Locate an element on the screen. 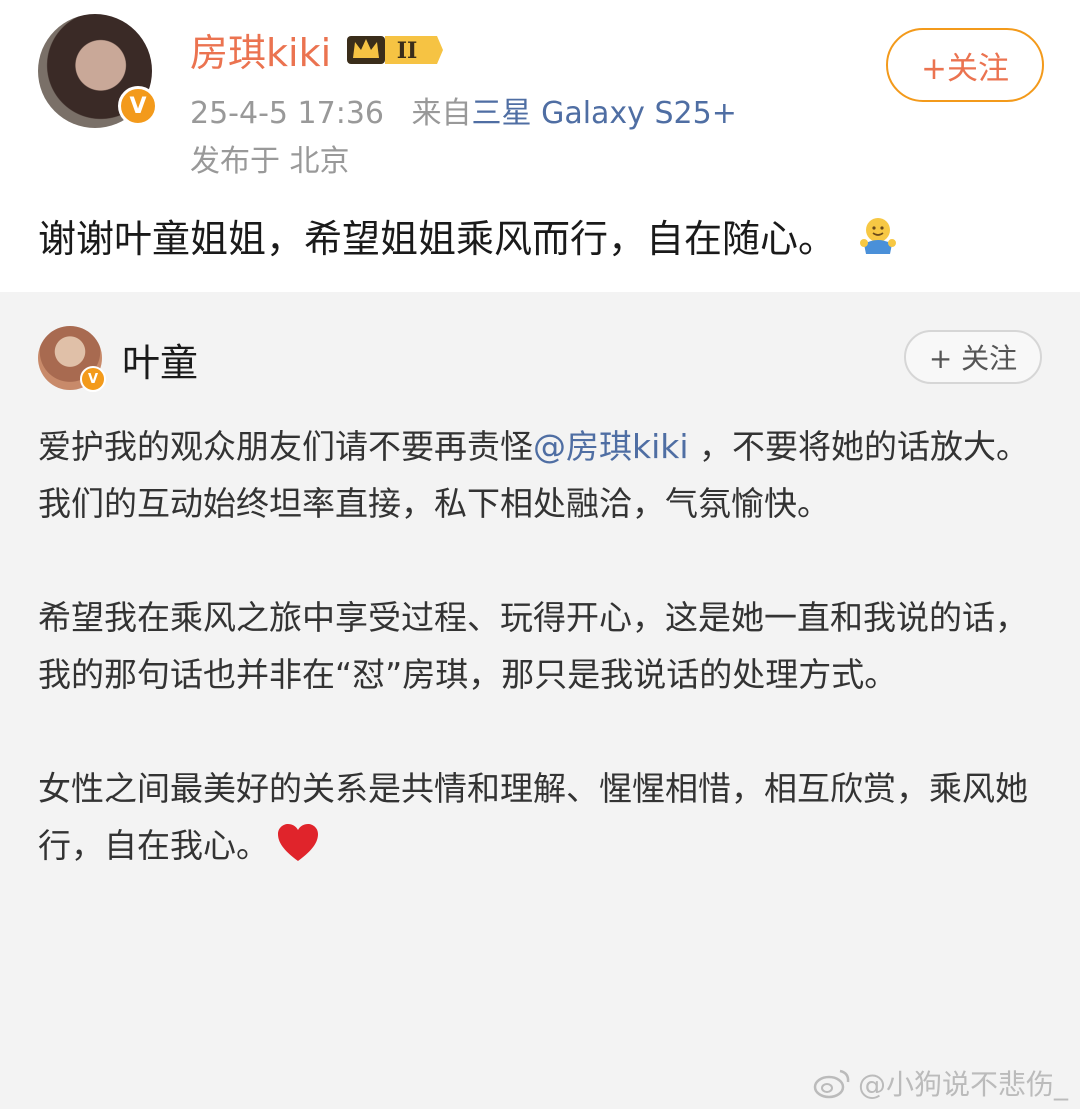  membership-level-icon: II is located at coordinates (395, 50).